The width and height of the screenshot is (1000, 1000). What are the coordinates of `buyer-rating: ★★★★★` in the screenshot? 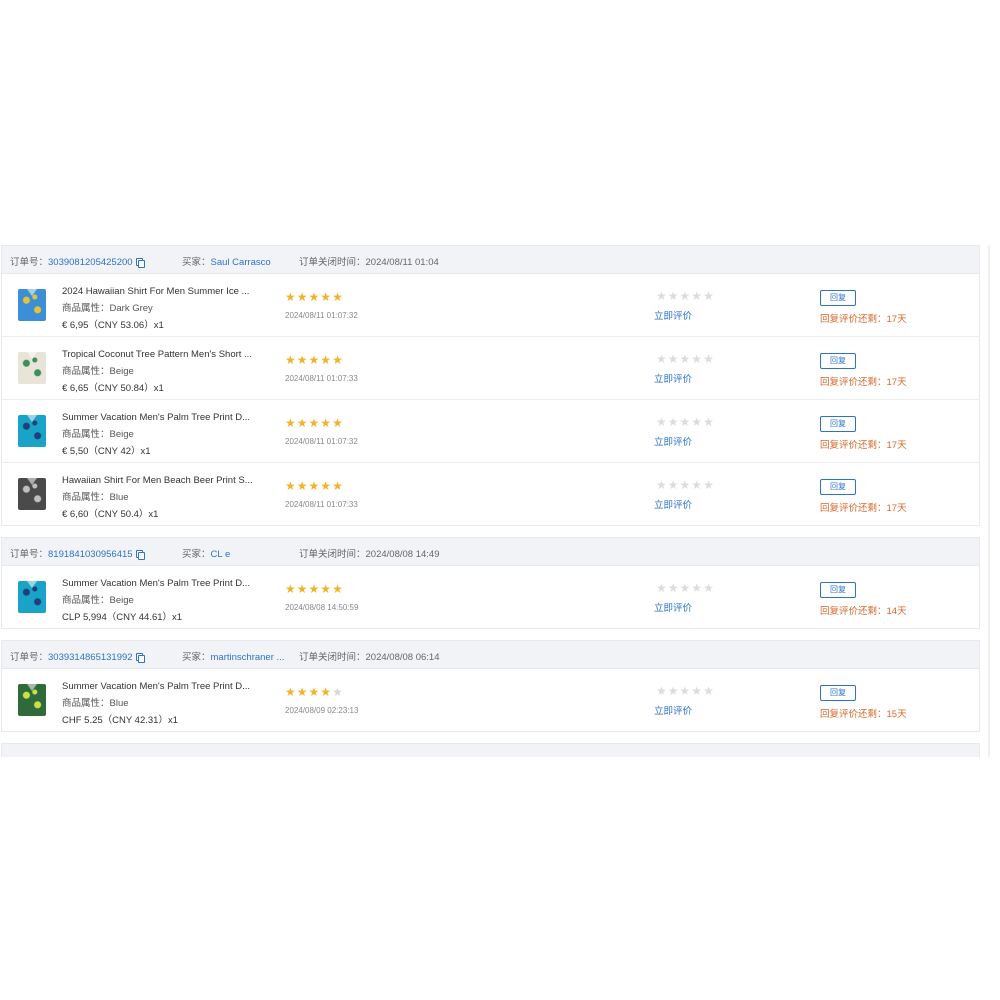 It's located at (314, 589).